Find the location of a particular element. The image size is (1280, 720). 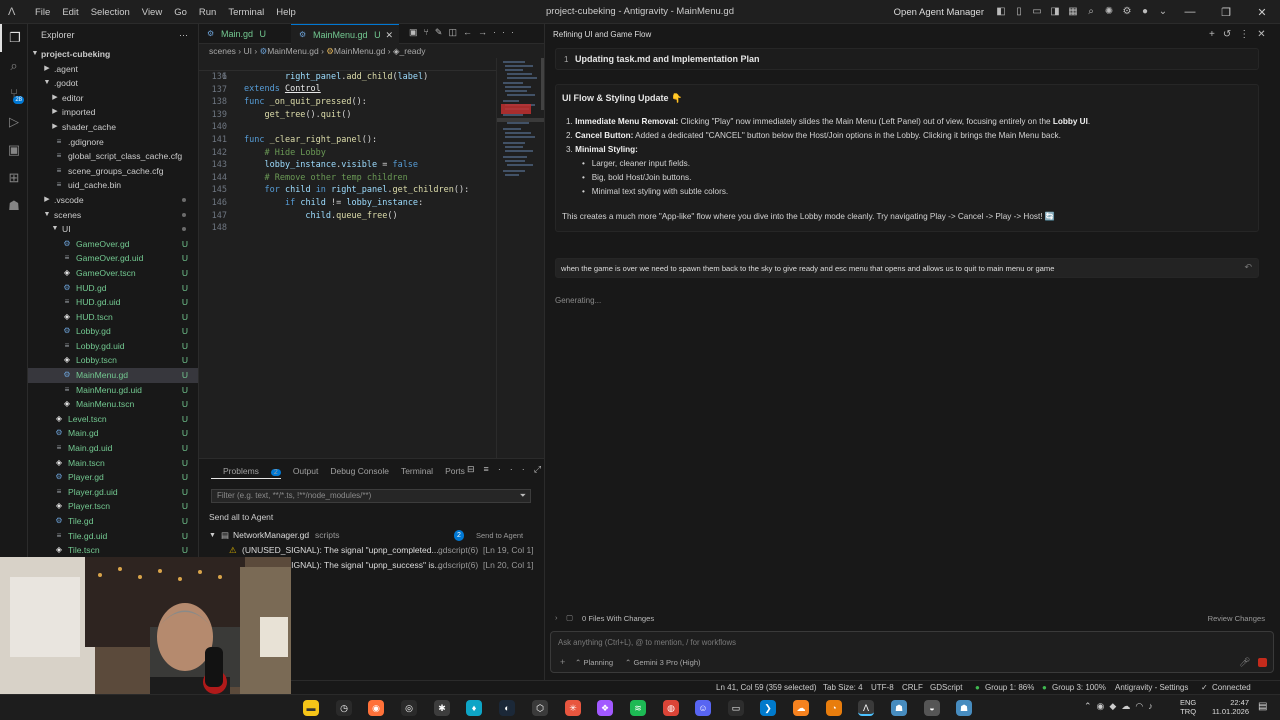

tree-file: ≡ uid_cache.bin is located at coordinates (113, 185).